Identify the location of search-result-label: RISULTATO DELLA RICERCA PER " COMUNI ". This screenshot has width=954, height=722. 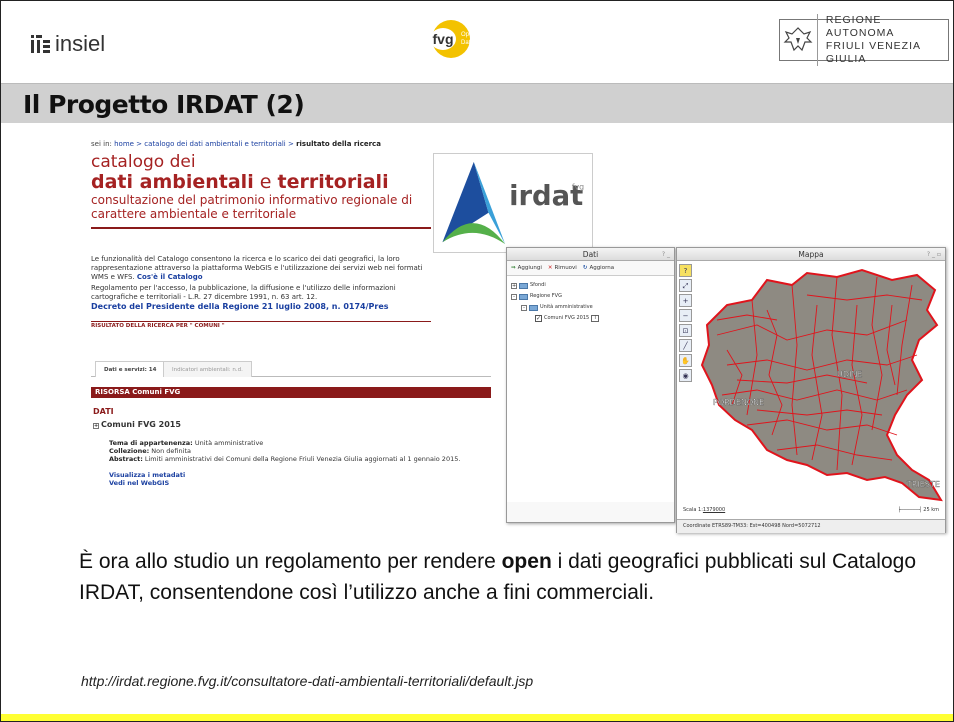
(261, 325).